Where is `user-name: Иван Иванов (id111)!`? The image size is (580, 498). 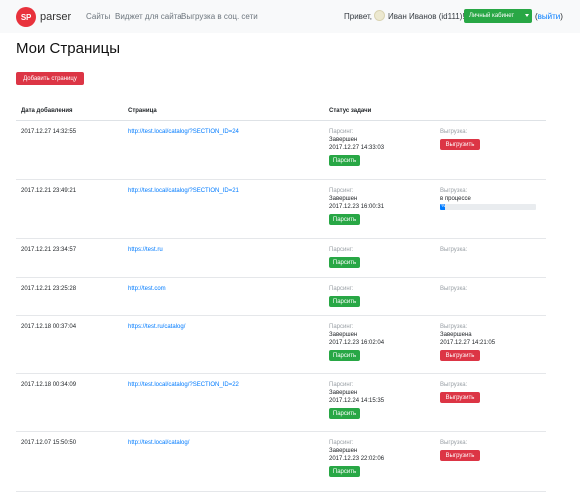
user-name: Иван Иванов (id111)! is located at coordinates (426, 16).